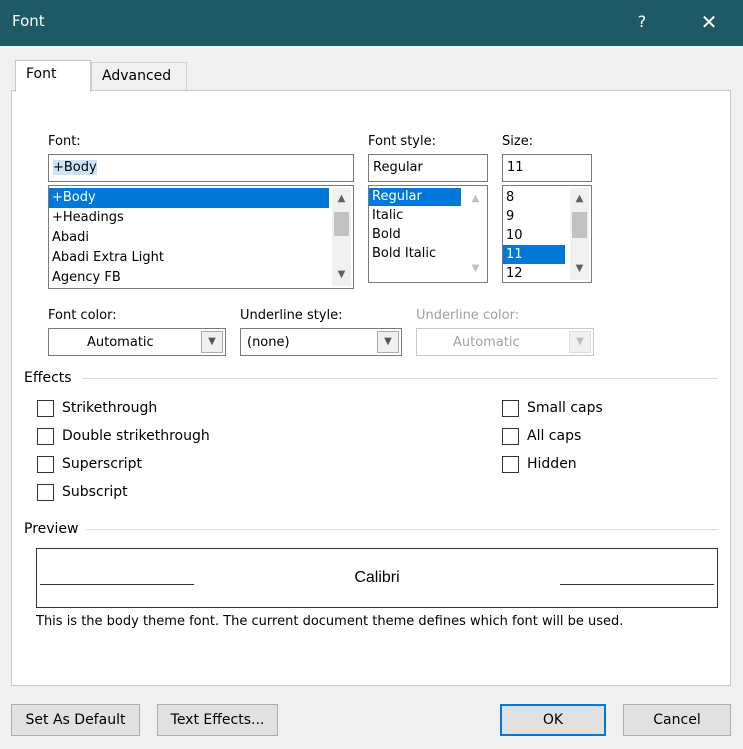  Describe the element at coordinates (400, 378) in the screenshot. I see `effects-divider` at that location.